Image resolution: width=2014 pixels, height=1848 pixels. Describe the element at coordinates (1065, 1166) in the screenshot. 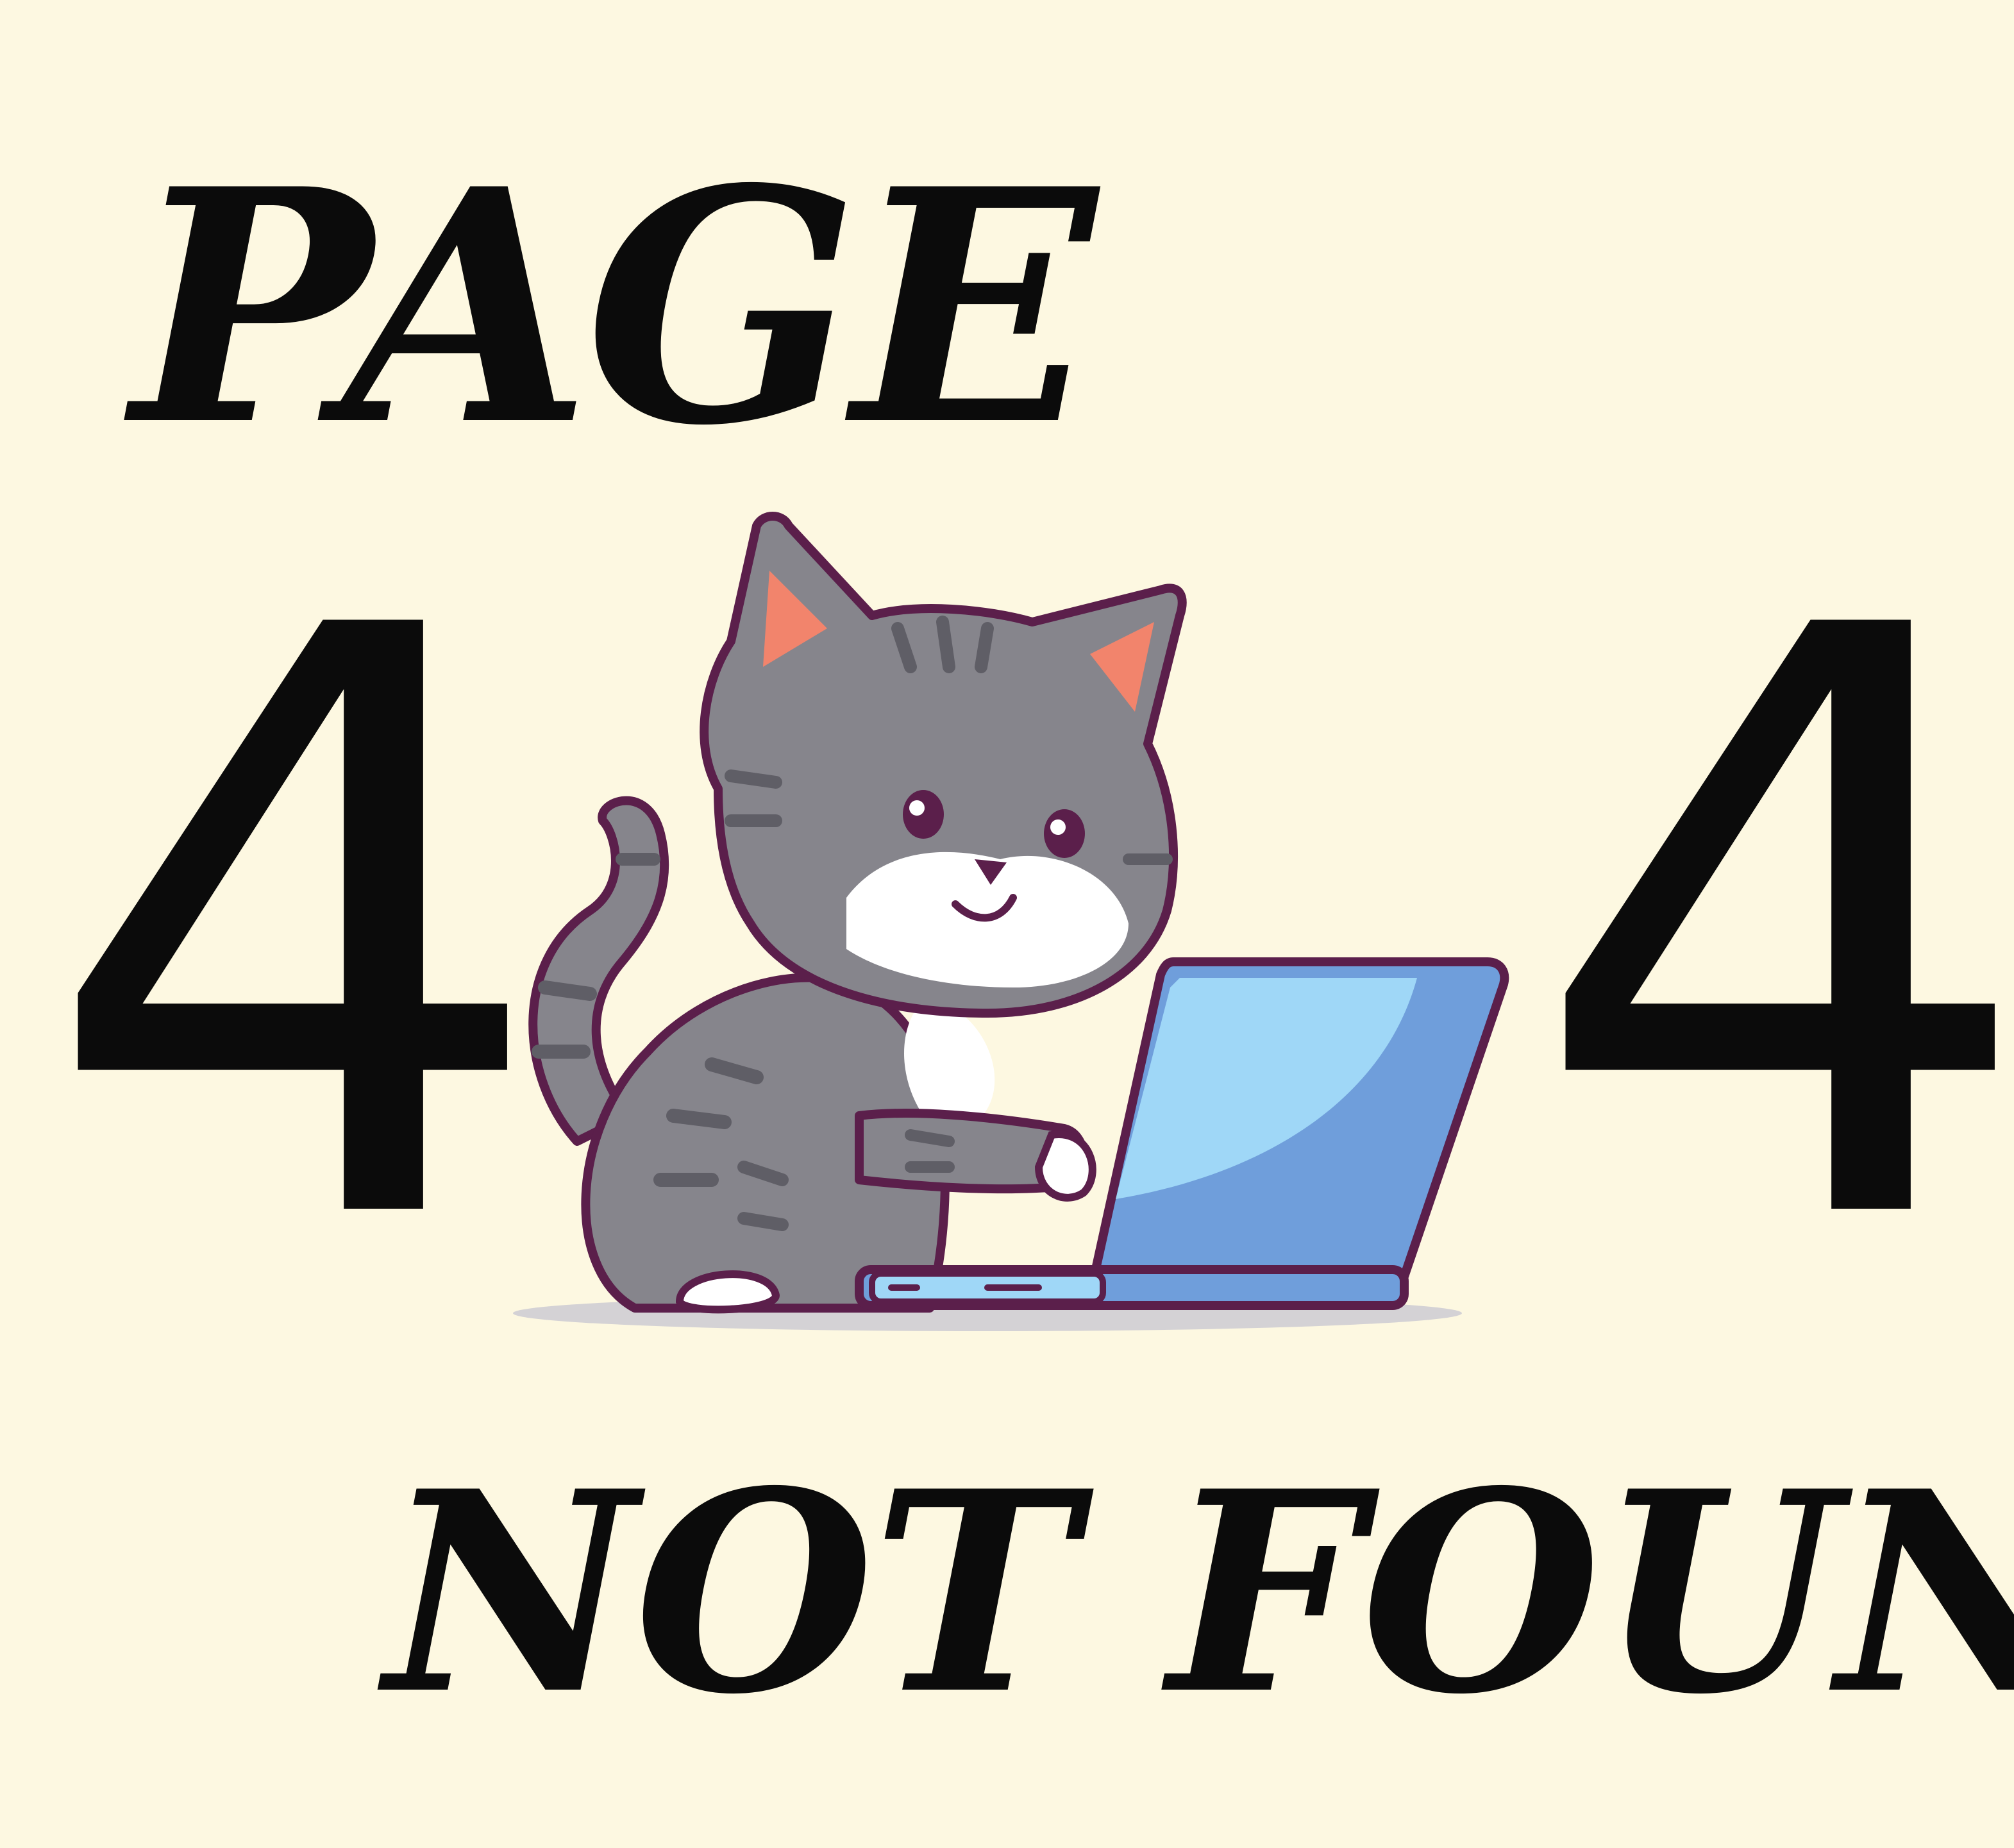

I see `cat-front-paw` at that location.